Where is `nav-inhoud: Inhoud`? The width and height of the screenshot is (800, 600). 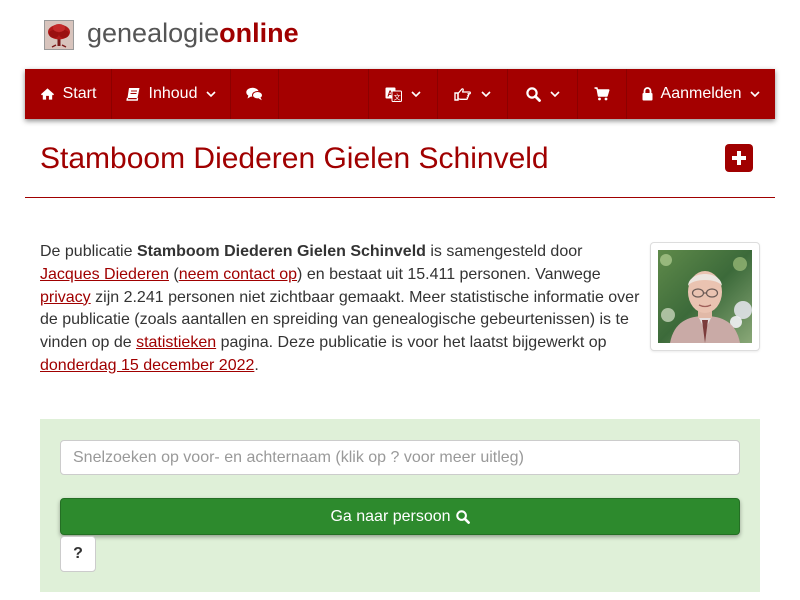 nav-inhoud: Inhoud is located at coordinates (171, 94).